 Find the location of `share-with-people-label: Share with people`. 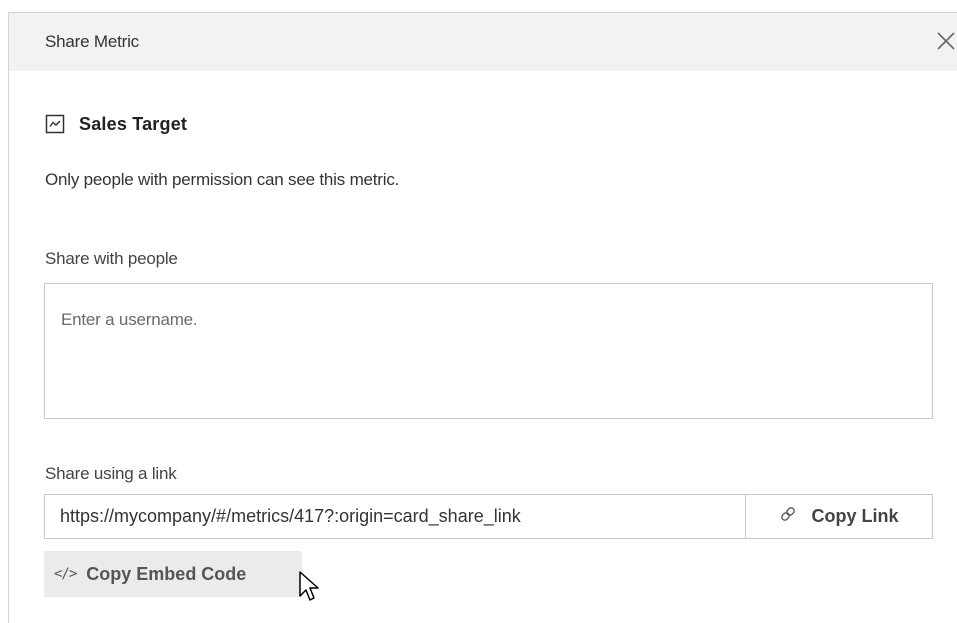

share-with-people-label: Share with people is located at coordinates (111, 258).